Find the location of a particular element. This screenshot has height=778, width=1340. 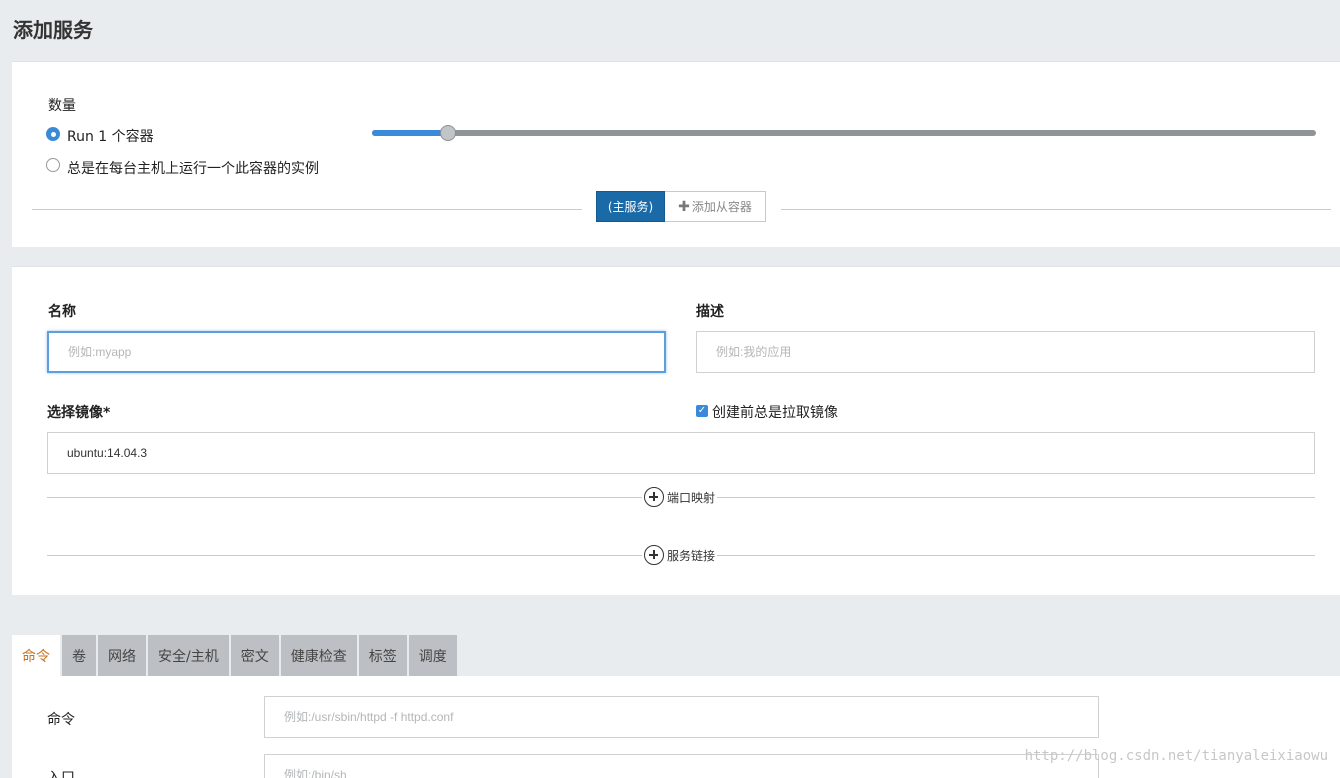

port-mapping-button: 端口映射 is located at coordinates (680, 497).